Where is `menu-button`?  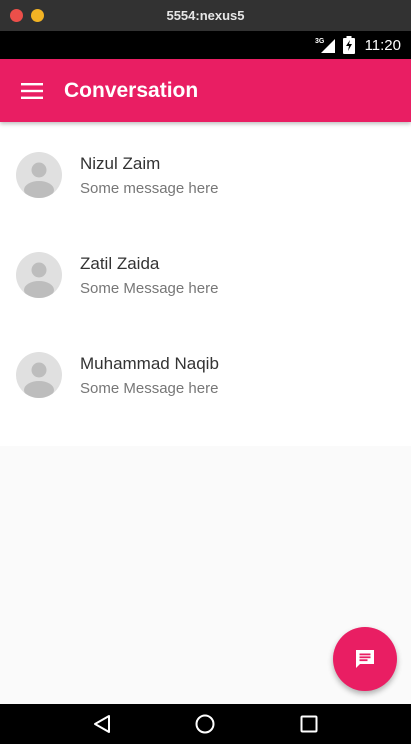 menu-button is located at coordinates (32, 90).